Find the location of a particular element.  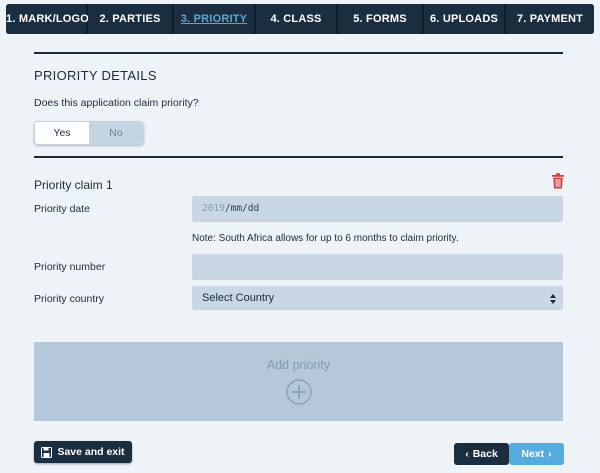

tab-forms: 5. FORMS is located at coordinates (380, 19).